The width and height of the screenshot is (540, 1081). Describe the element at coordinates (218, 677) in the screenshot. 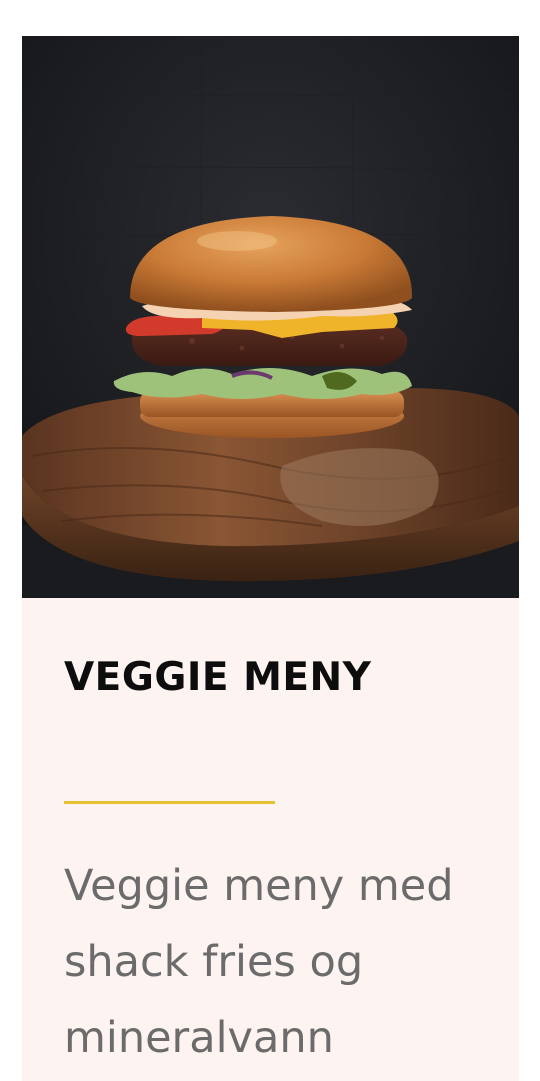

I see `menu-item-title: VEGGIE MENY` at that location.